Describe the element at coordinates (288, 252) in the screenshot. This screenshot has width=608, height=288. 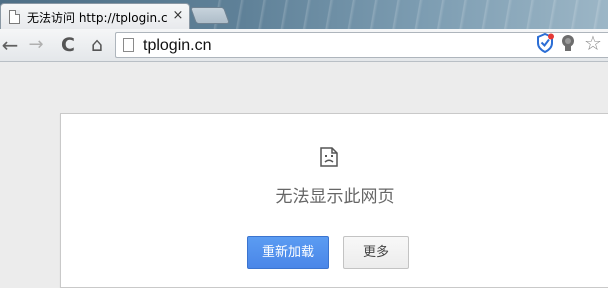
I see `reload-button: 重新加载` at that location.